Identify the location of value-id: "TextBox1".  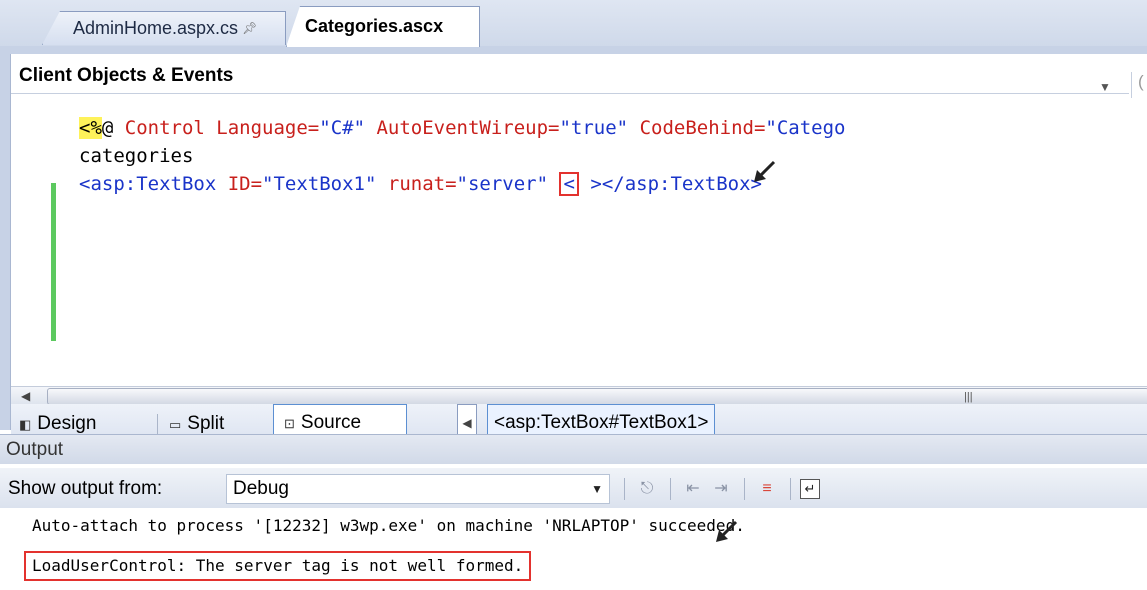
(319, 184).